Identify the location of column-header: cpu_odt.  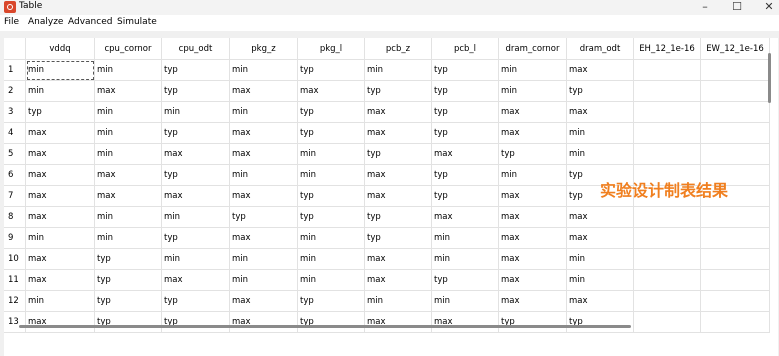
(196, 49).